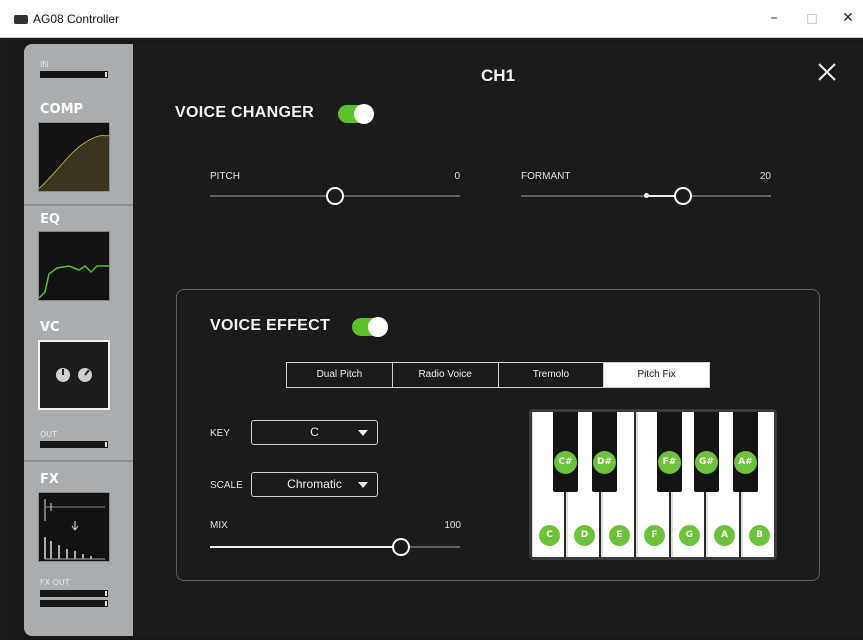  What do you see at coordinates (245, 112) in the screenshot?
I see `voice-changer-title: VOICE CHANGER` at bounding box center [245, 112].